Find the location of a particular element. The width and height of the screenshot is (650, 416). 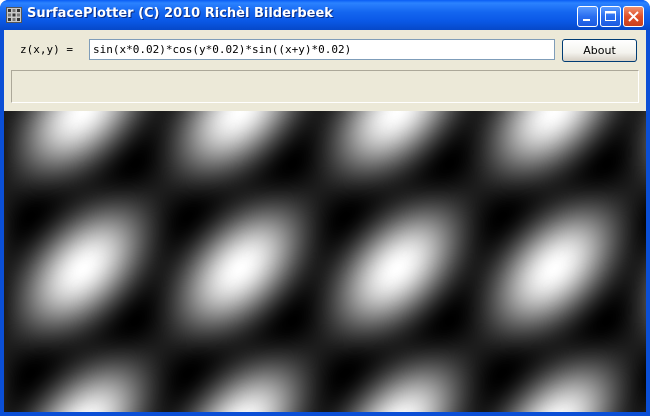

maximize-icon is located at coordinates (610, 16).